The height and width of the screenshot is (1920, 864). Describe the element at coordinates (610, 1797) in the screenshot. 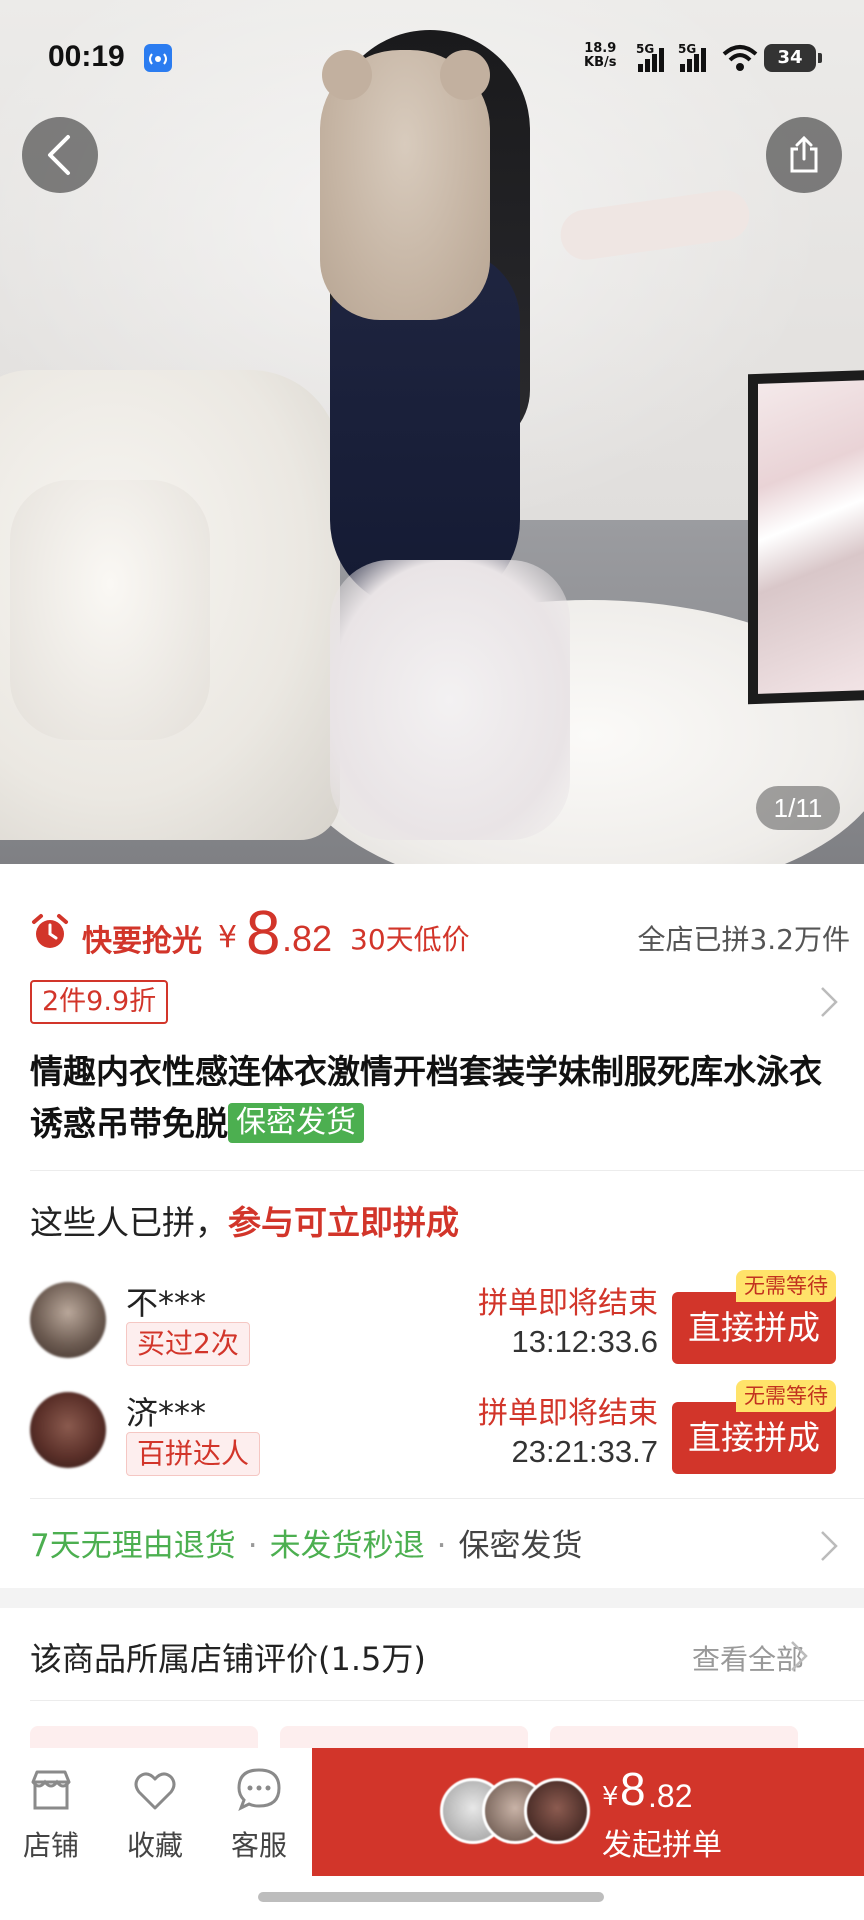

I see `buy-price-currency: ¥` at that location.